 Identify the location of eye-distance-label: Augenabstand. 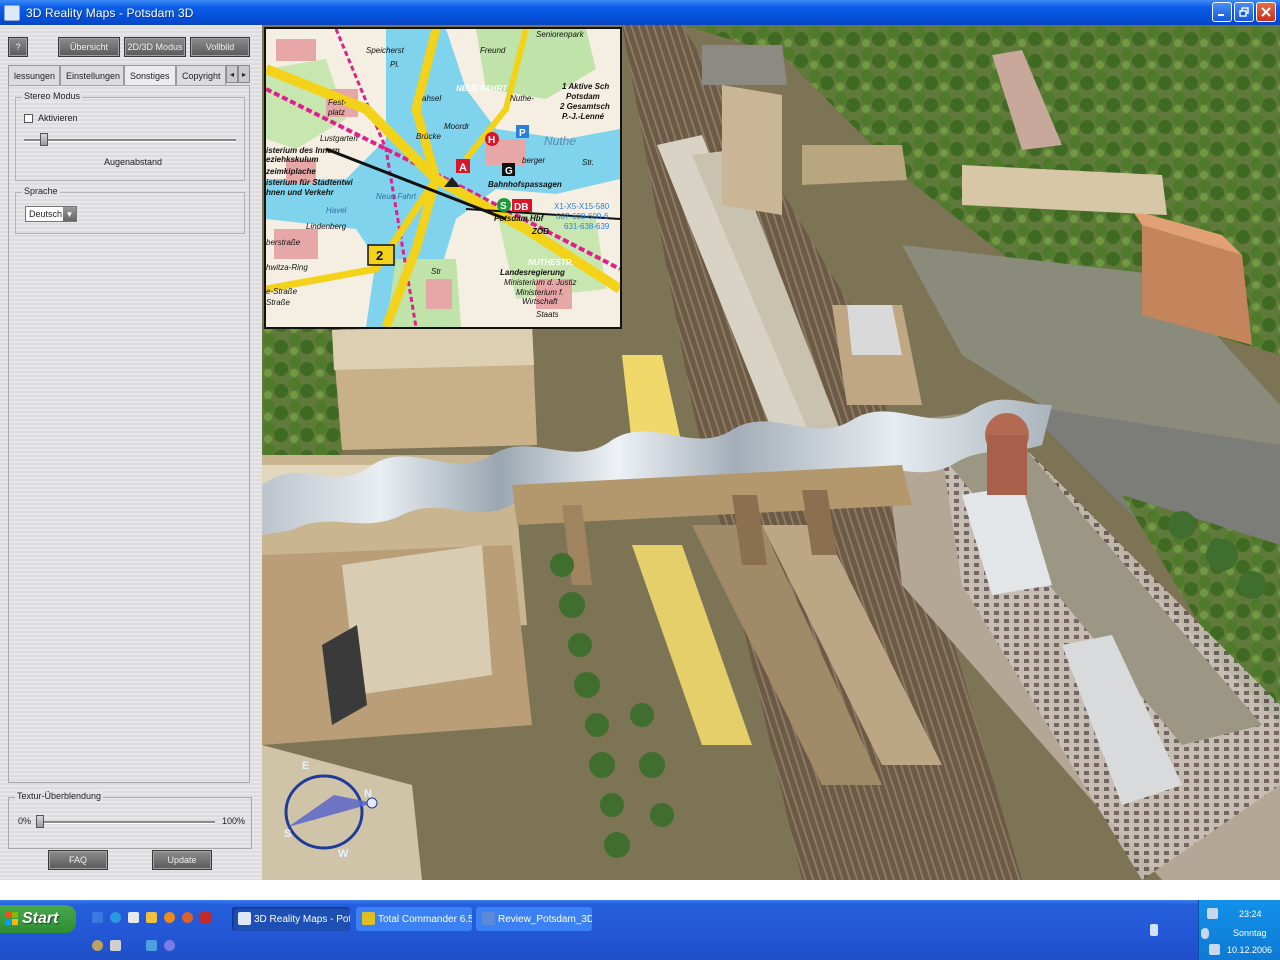
(133, 162).